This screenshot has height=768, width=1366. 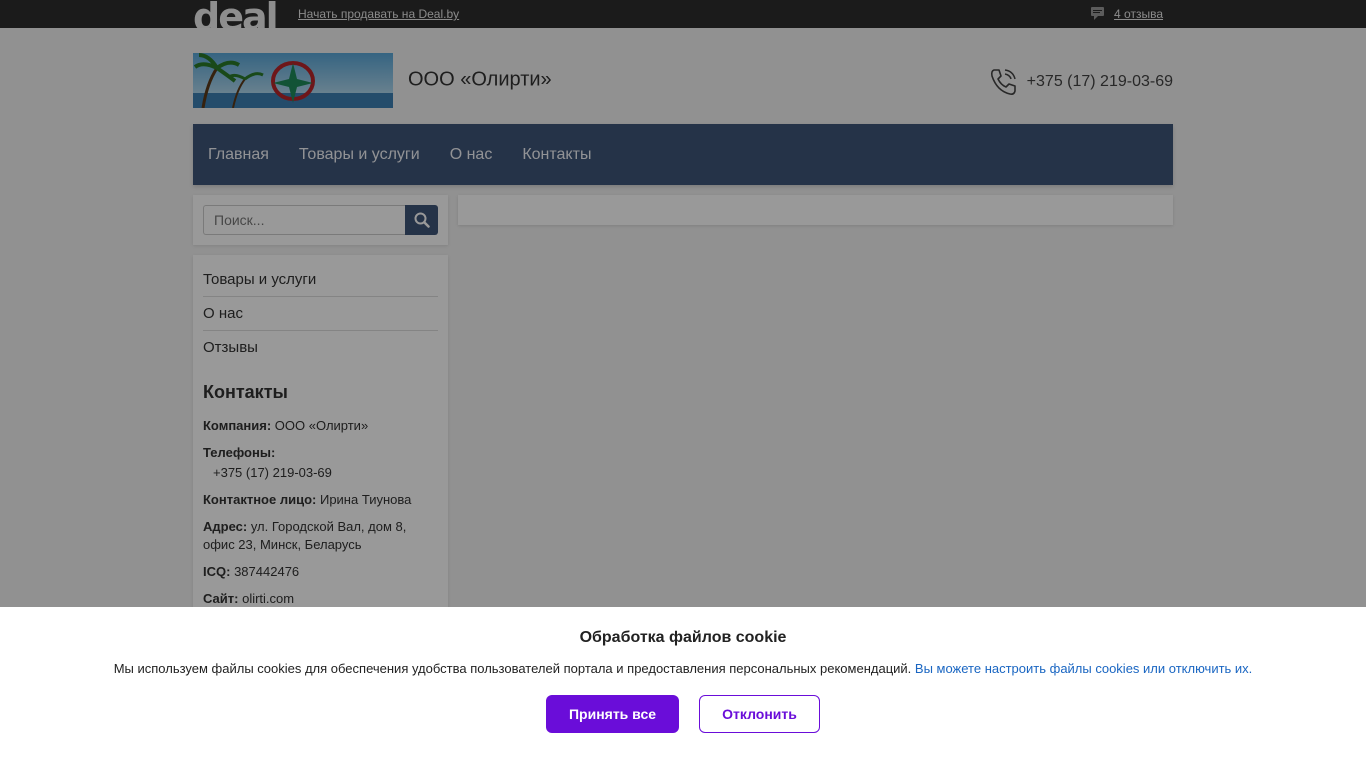 What do you see at coordinates (612, 714) in the screenshot?
I see `accept-all-button: Принять все` at bounding box center [612, 714].